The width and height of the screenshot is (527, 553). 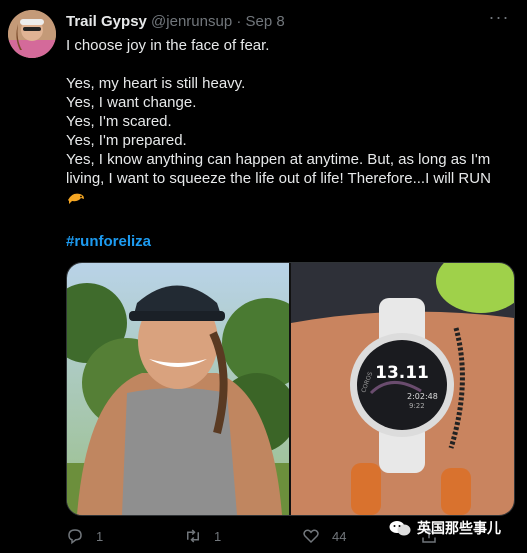 What do you see at coordinates (265, 21) in the screenshot?
I see `timestamp: Sep 8` at bounding box center [265, 21].